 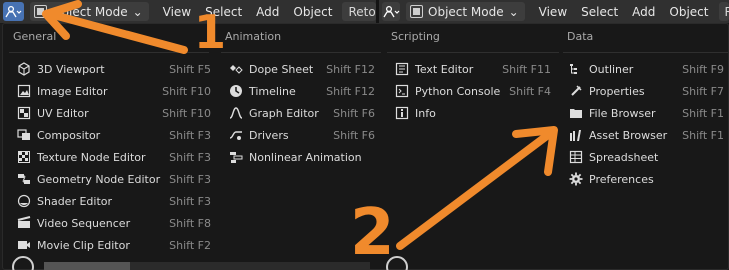 What do you see at coordinates (69, 135) in the screenshot?
I see `item-label: Compositor` at bounding box center [69, 135].